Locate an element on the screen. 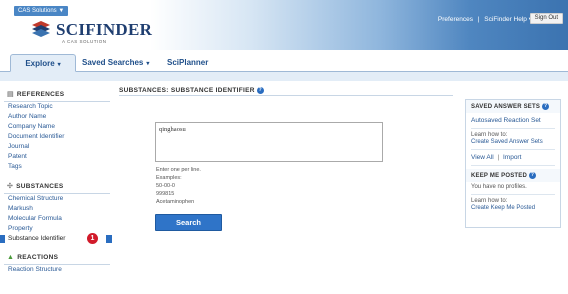  saved-answer-sets-heading: SAVED ANSWER SETS? is located at coordinates (513, 107).